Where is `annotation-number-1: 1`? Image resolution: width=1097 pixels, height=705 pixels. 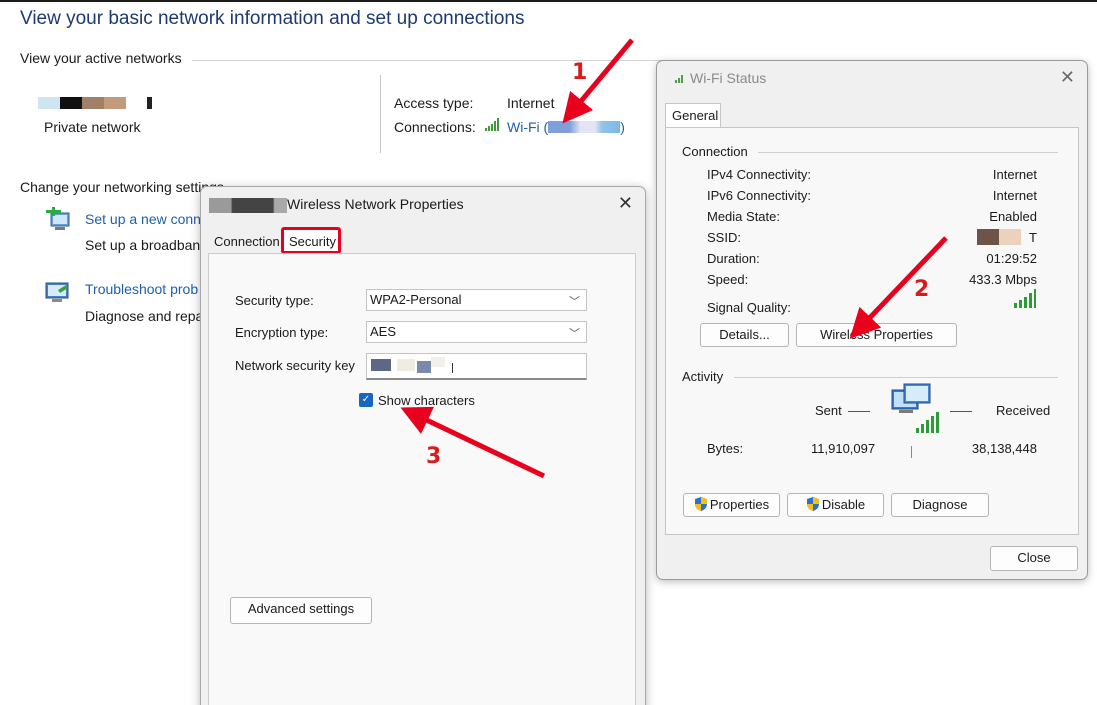 annotation-number-1: 1 is located at coordinates (580, 72).